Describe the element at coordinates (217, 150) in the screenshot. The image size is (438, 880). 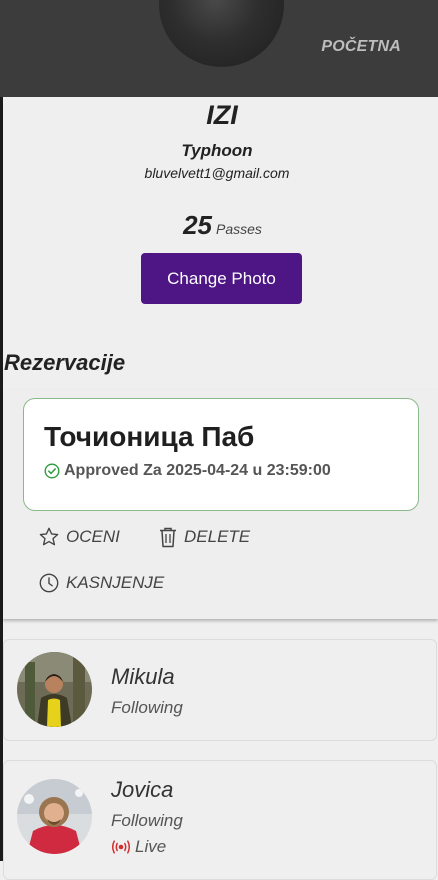
I see `profile-subtitle: Typhoon` at that location.